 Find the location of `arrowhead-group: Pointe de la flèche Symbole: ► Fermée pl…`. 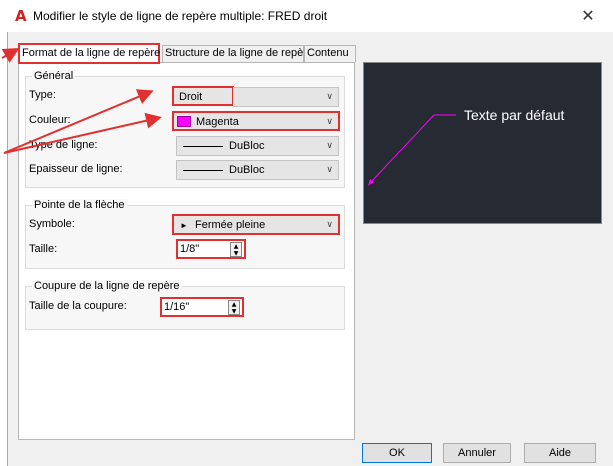

arrowhead-group: Pointe de la flèche Symbole: ► Fermée pl… is located at coordinates (185, 234).